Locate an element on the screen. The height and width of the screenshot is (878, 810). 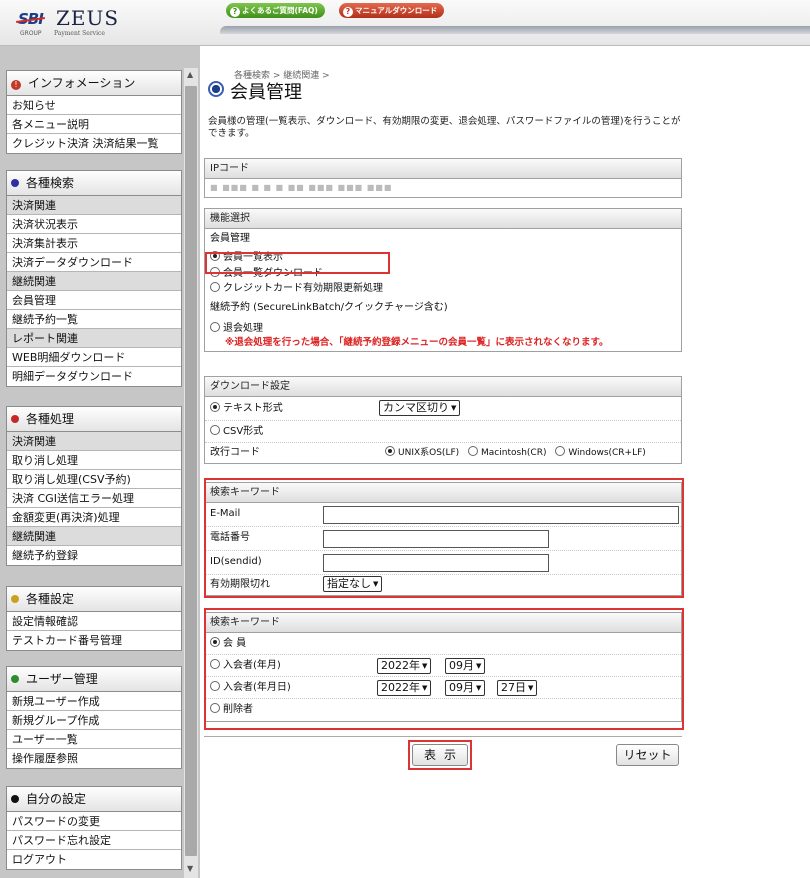
scroll-up-icon: ▲ is located at coordinates (190, 74).